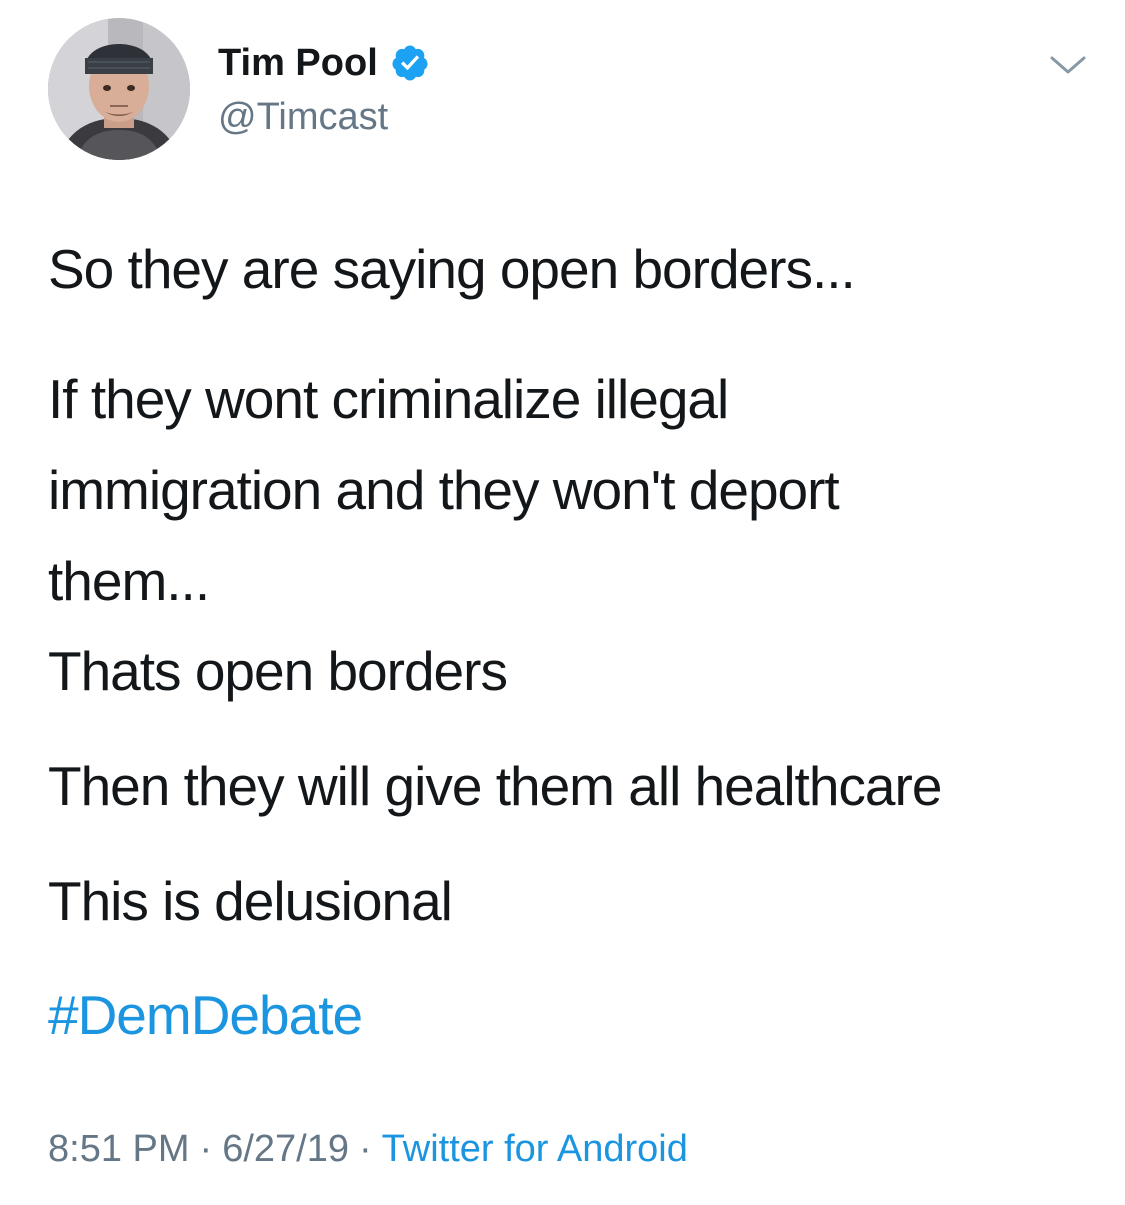  I want to click on avatar-photo, so click(119, 89).